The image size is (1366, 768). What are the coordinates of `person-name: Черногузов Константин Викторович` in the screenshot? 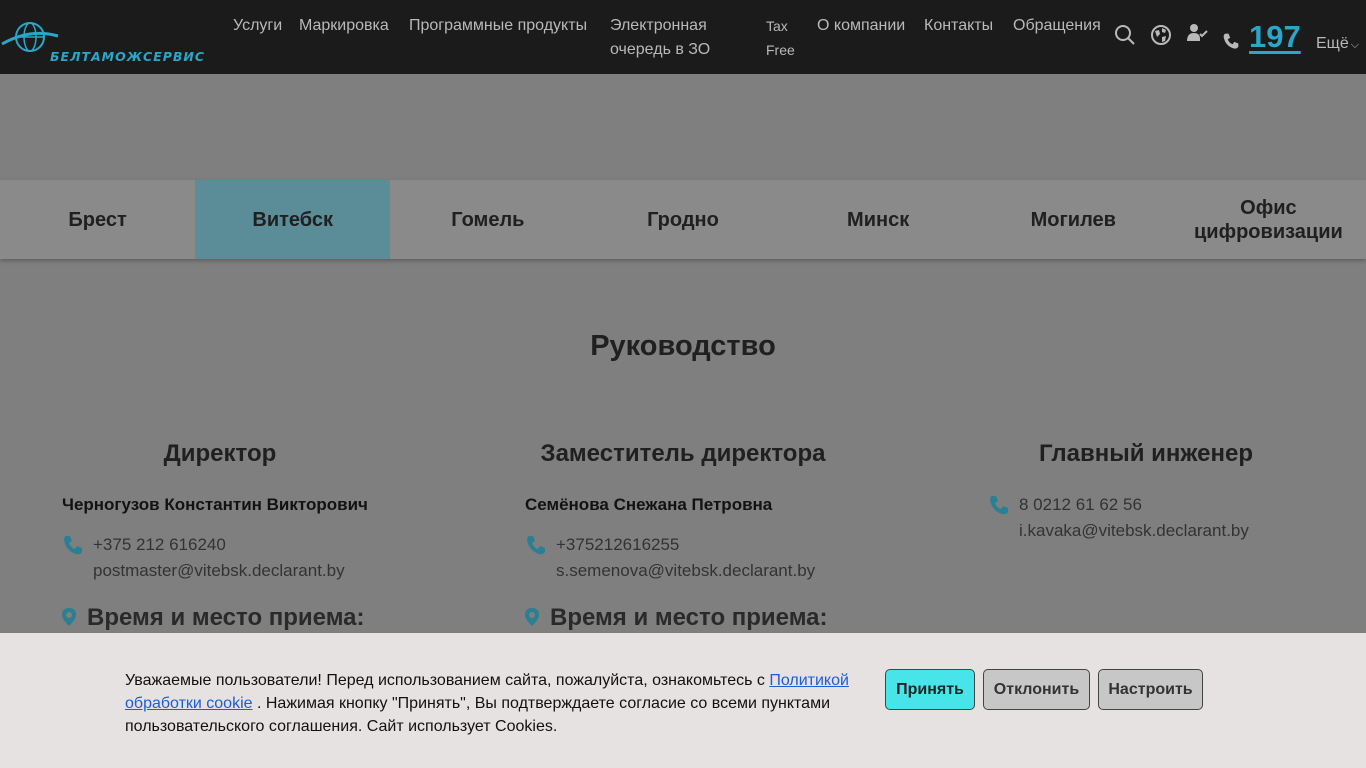 It's located at (215, 504).